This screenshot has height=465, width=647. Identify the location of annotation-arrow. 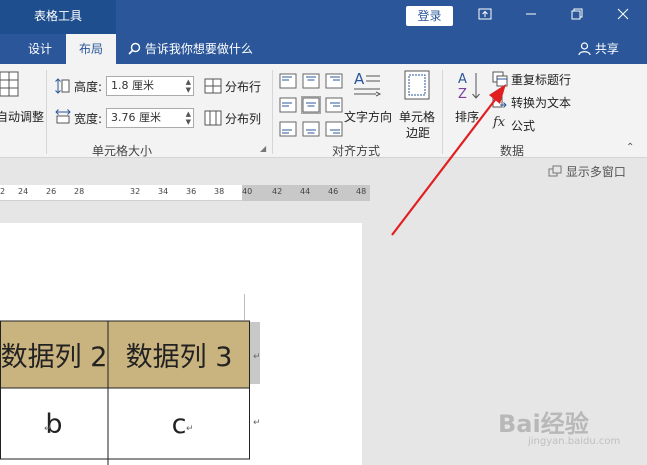
(448, 160).